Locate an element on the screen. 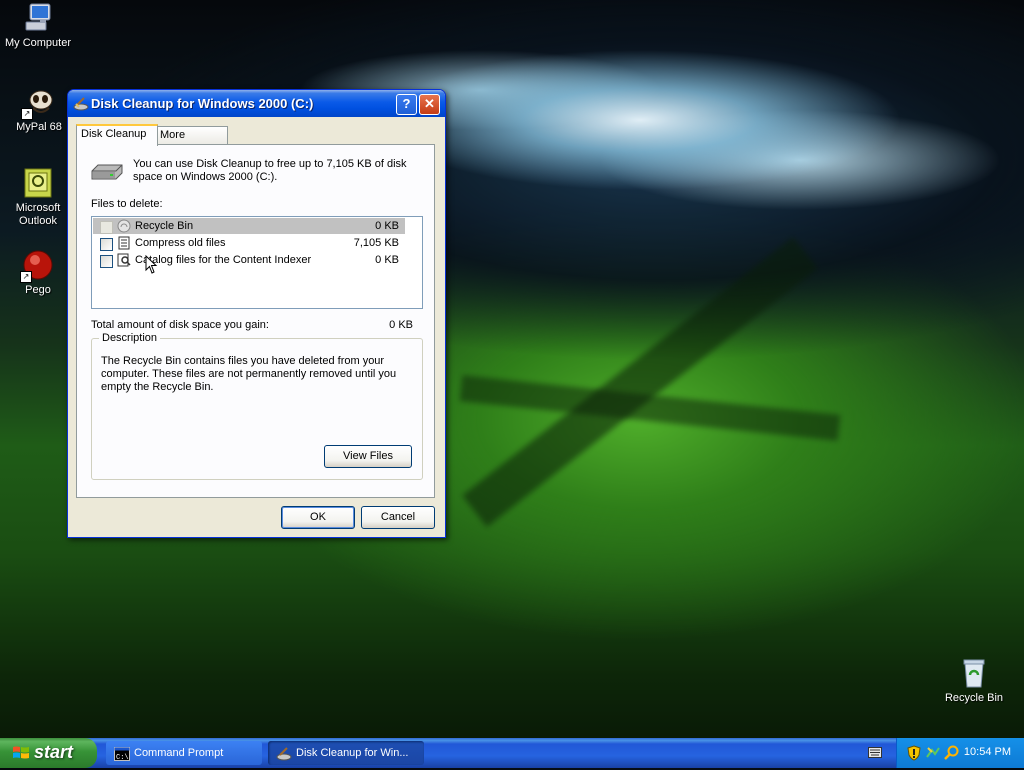 This screenshot has height=770, width=1024. windows-flag-icon is located at coordinates (21, 753).